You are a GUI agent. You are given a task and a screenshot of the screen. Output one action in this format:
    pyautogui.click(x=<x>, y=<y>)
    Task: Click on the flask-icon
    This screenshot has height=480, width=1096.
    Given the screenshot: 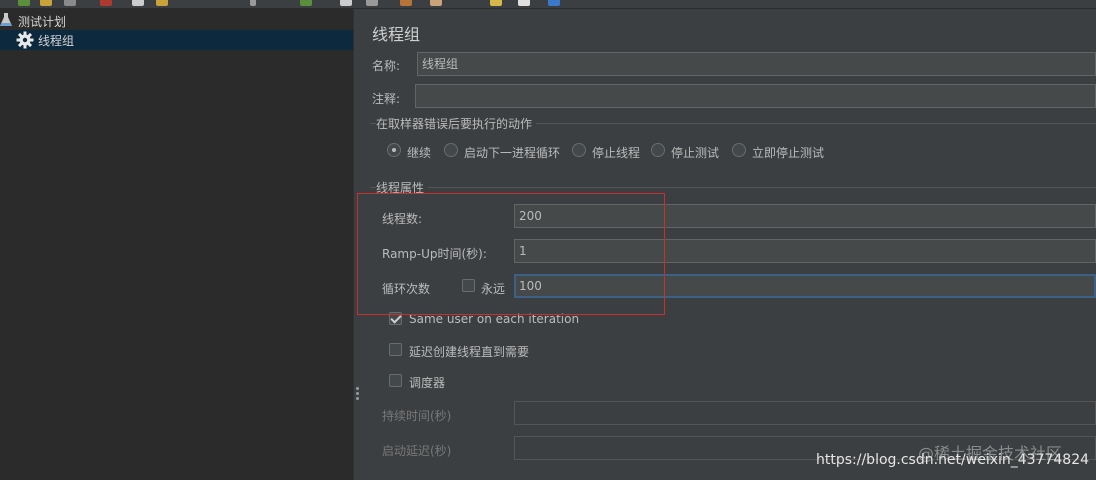 What is the action you would take?
    pyautogui.click(x=6, y=19)
    